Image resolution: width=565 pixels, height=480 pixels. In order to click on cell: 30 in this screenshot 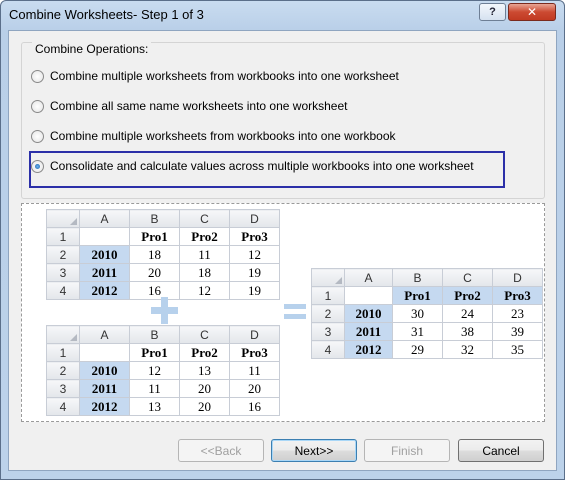, I will do `click(417, 313)`.